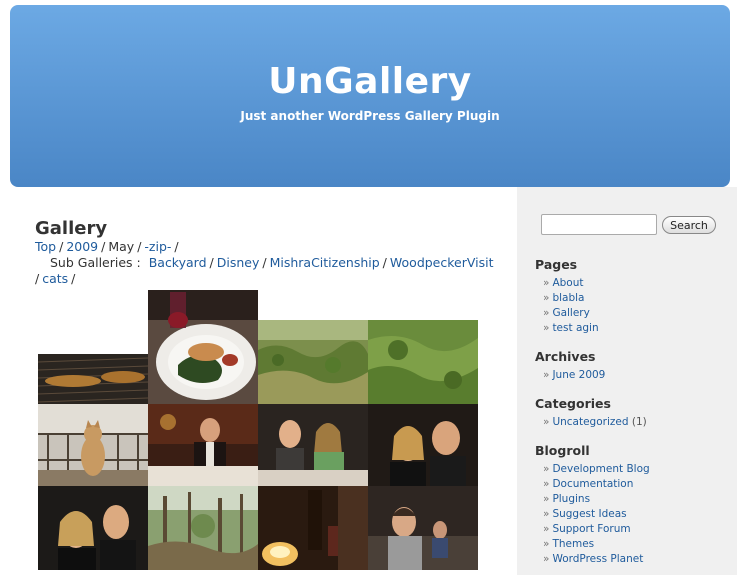  What do you see at coordinates (423, 445) in the screenshot?
I see `gallery-thumbnail-couple-smiling` at bounding box center [423, 445].